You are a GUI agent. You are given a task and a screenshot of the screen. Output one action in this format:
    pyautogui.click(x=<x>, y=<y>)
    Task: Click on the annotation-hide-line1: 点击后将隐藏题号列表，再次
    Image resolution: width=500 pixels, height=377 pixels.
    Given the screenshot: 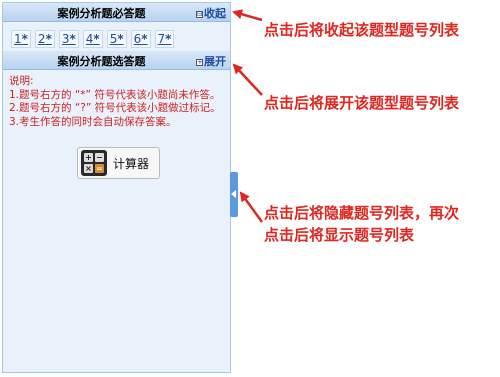 What is the action you would take?
    pyautogui.click(x=362, y=213)
    